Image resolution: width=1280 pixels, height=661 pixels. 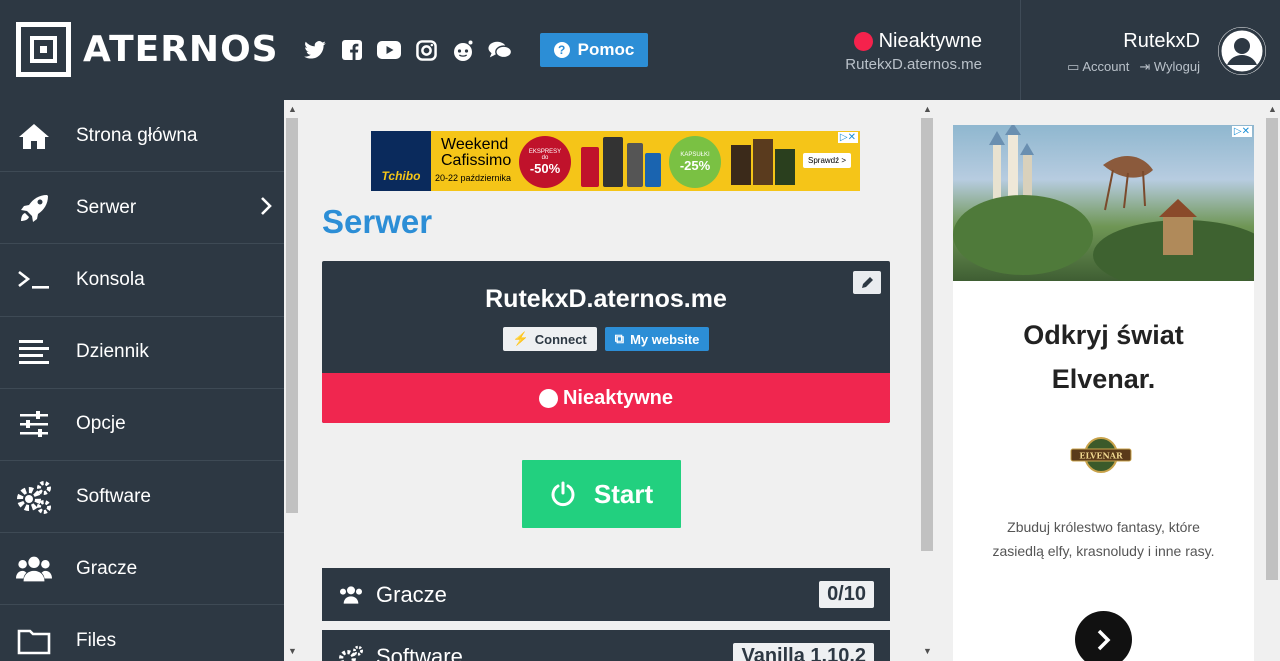 I want to click on start-label: Start, so click(x=623, y=493).